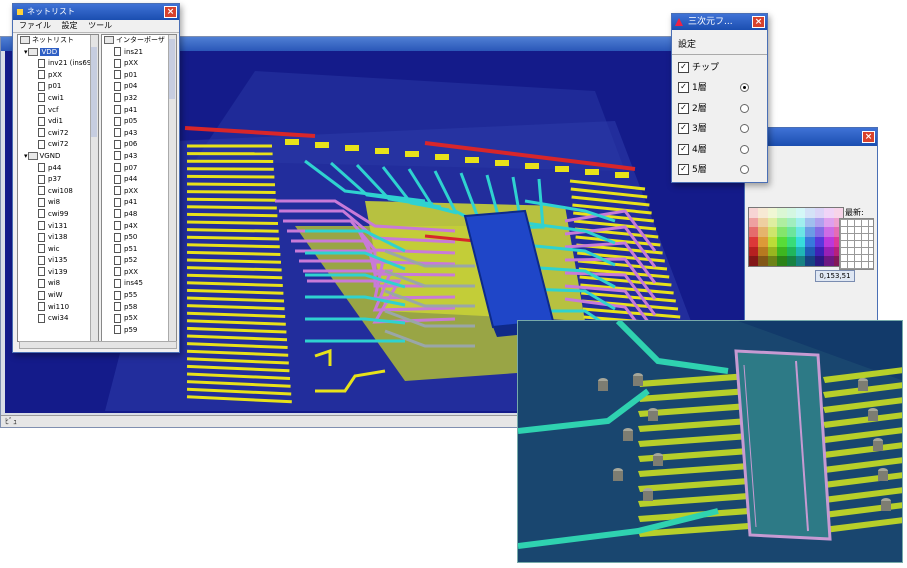 Image resolution: width=907 pixels, height=568 pixels. What do you see at coordinates (58, 192) in the screenshot?
I see `tree-leaf: cwi108` at bounding box center [58, 192].